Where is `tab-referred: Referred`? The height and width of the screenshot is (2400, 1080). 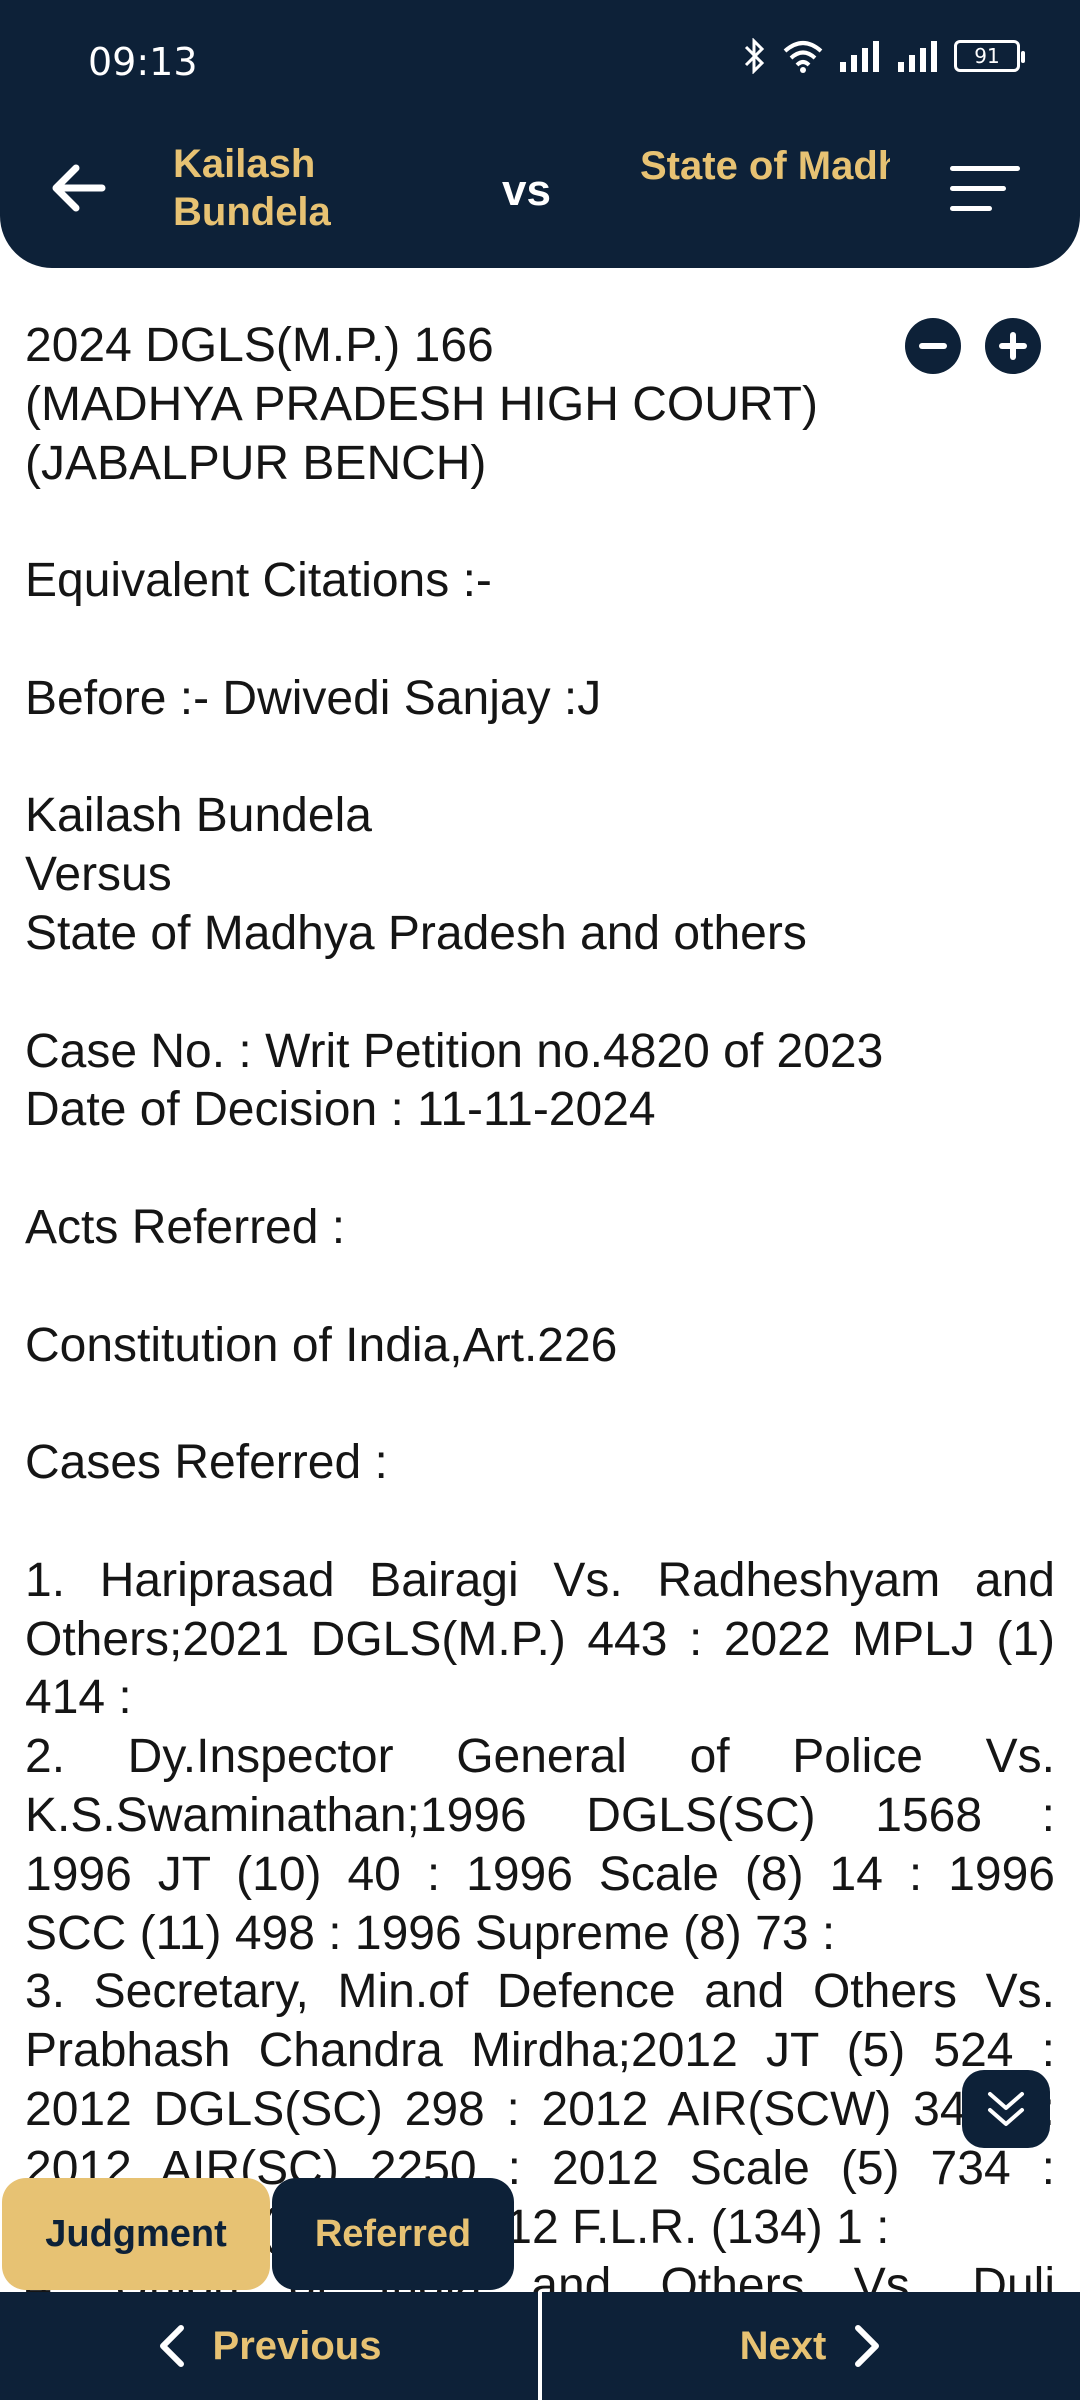 tab-referred: Referred is located at coordinates (393, 2234).